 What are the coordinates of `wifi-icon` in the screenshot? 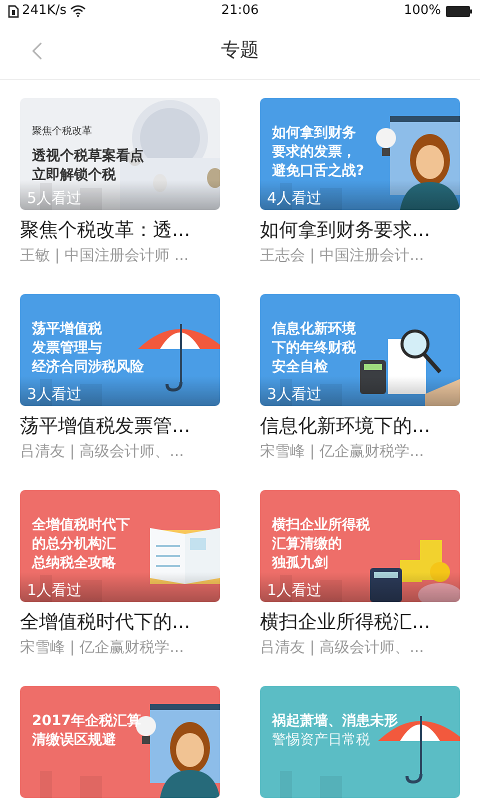 It's located at (78, 11).